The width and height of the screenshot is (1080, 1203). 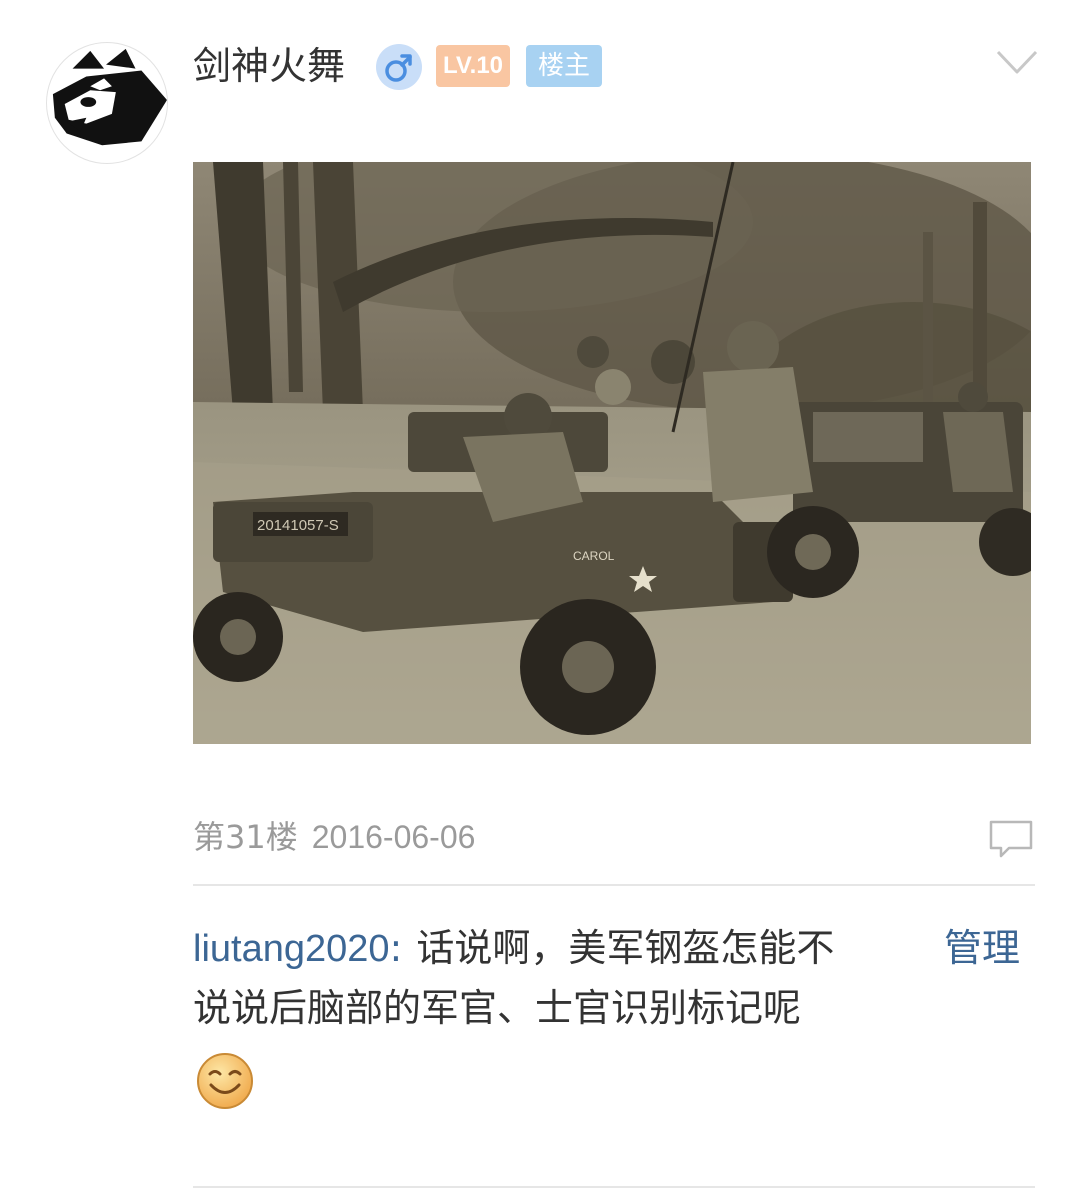 What do you see at coordinates (269, 66) in the screenshot?
I see `author-name: 剑神火舞` at bounding box center [269, 66].